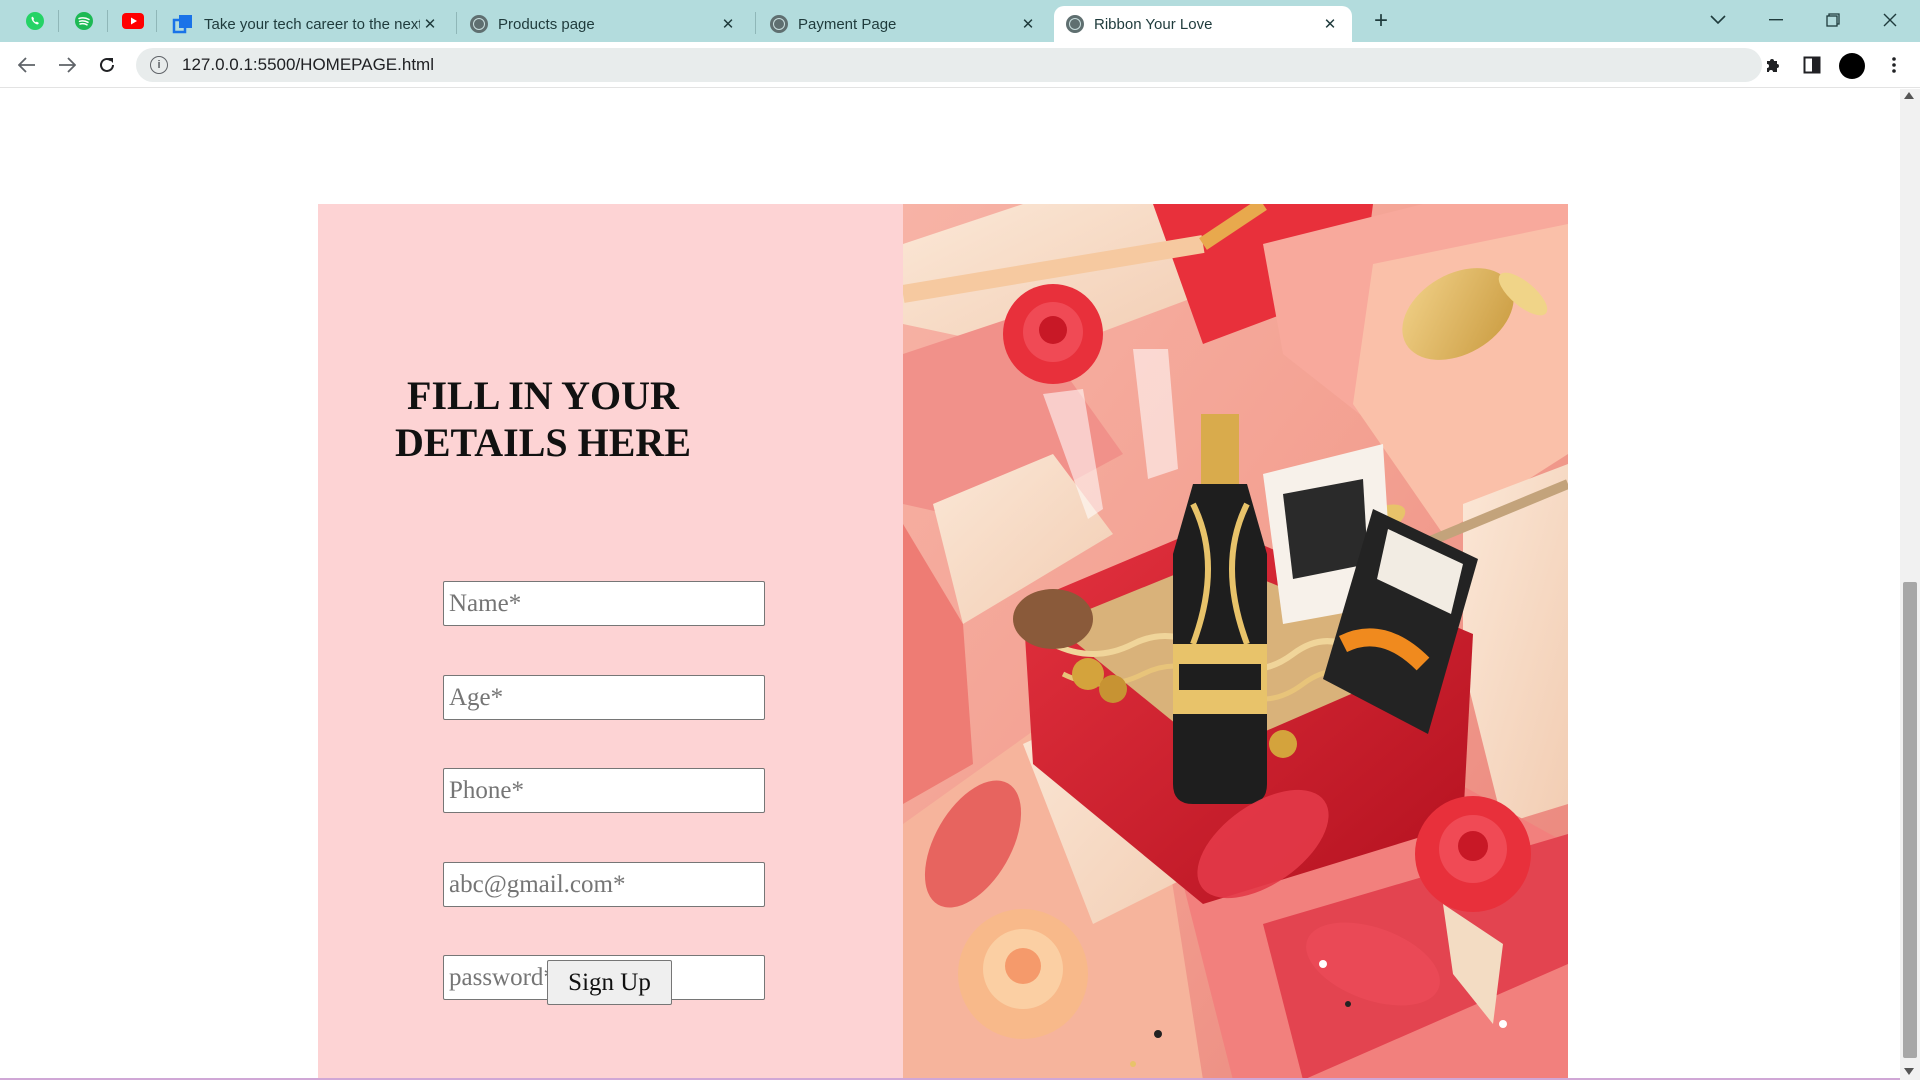 The width and height of the screenshot is (1920, 1080). What do you see at coordinates (308, 64) in the screenshot?
I see `url-text: 127.0.0.1:5500/HOMEPAGE.html` at bounding box center [308, 64].